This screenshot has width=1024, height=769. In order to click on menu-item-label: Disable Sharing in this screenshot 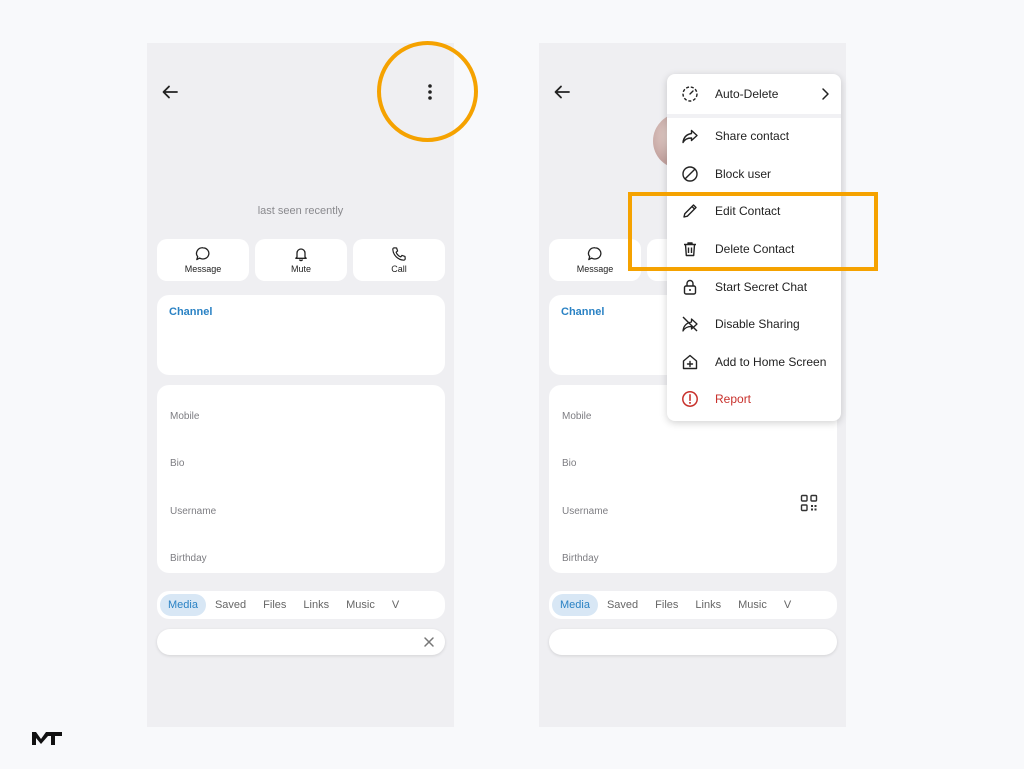, I will do `click(757, 324)`.